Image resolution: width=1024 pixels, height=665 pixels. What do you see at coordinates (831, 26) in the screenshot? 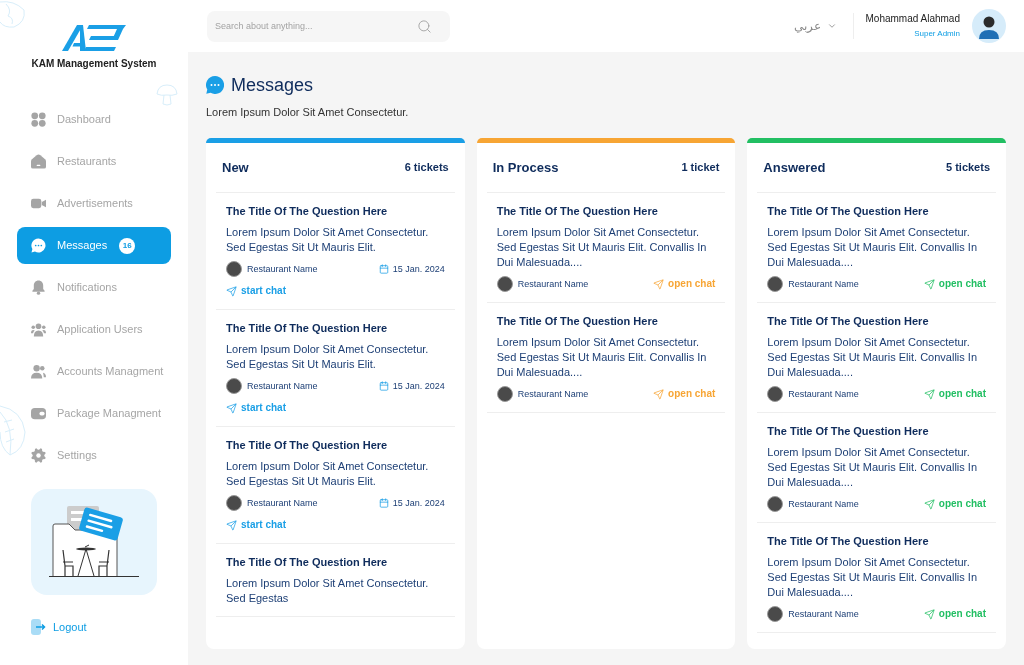
I see `chevron-down-icon` at bounding box center [831, 26].